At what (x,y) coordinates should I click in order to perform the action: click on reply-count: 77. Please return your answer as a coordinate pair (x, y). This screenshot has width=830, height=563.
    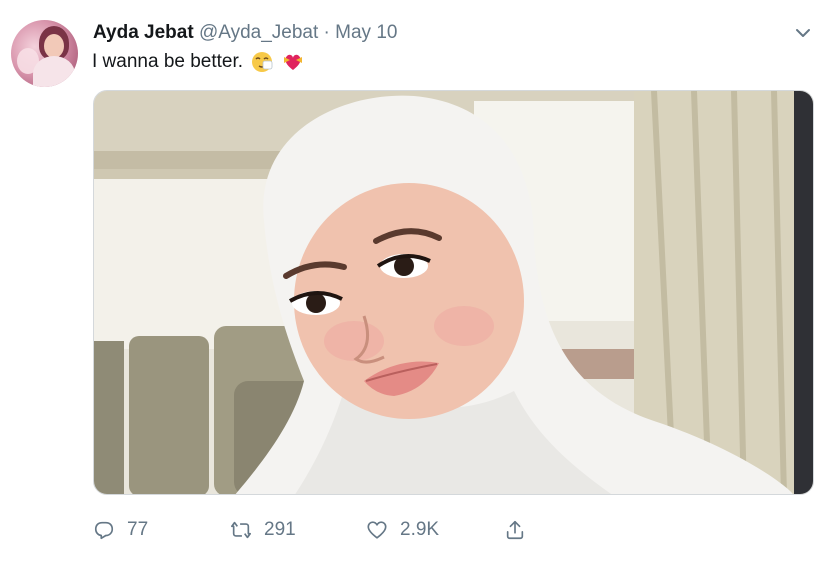
    Looking at the image, I should click on (138, 529).